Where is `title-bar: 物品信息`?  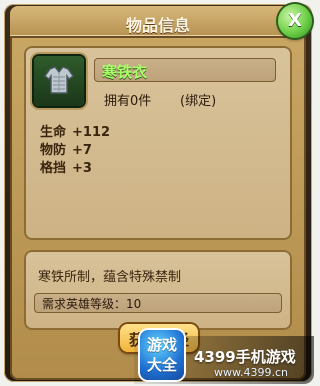 title-bar: 物品信息 is located at coordinates (158, 21).